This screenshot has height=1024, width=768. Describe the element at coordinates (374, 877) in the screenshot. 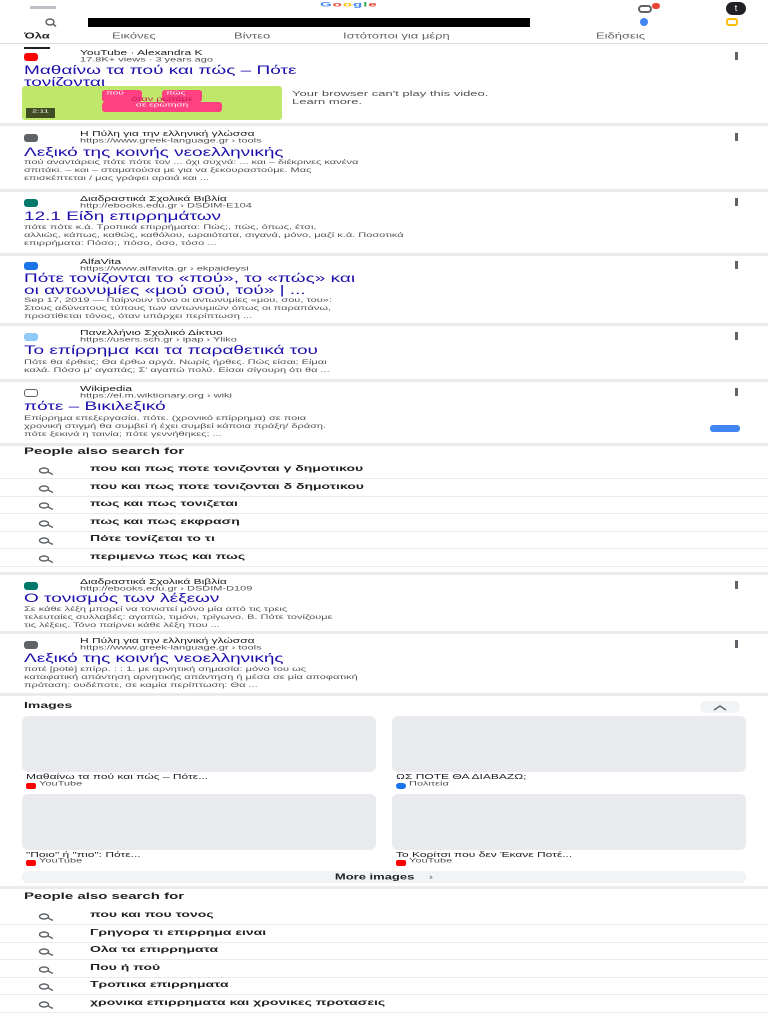

I see `more-images-label: More images` at that location.